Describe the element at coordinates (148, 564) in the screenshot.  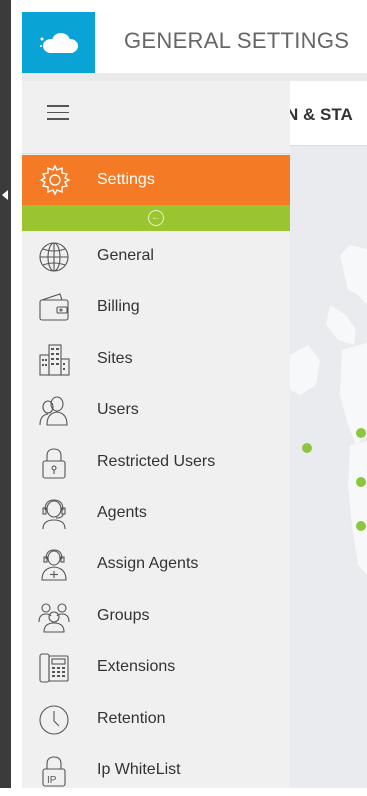
I see `sidebar-item-label: Assign Agents` at that location.